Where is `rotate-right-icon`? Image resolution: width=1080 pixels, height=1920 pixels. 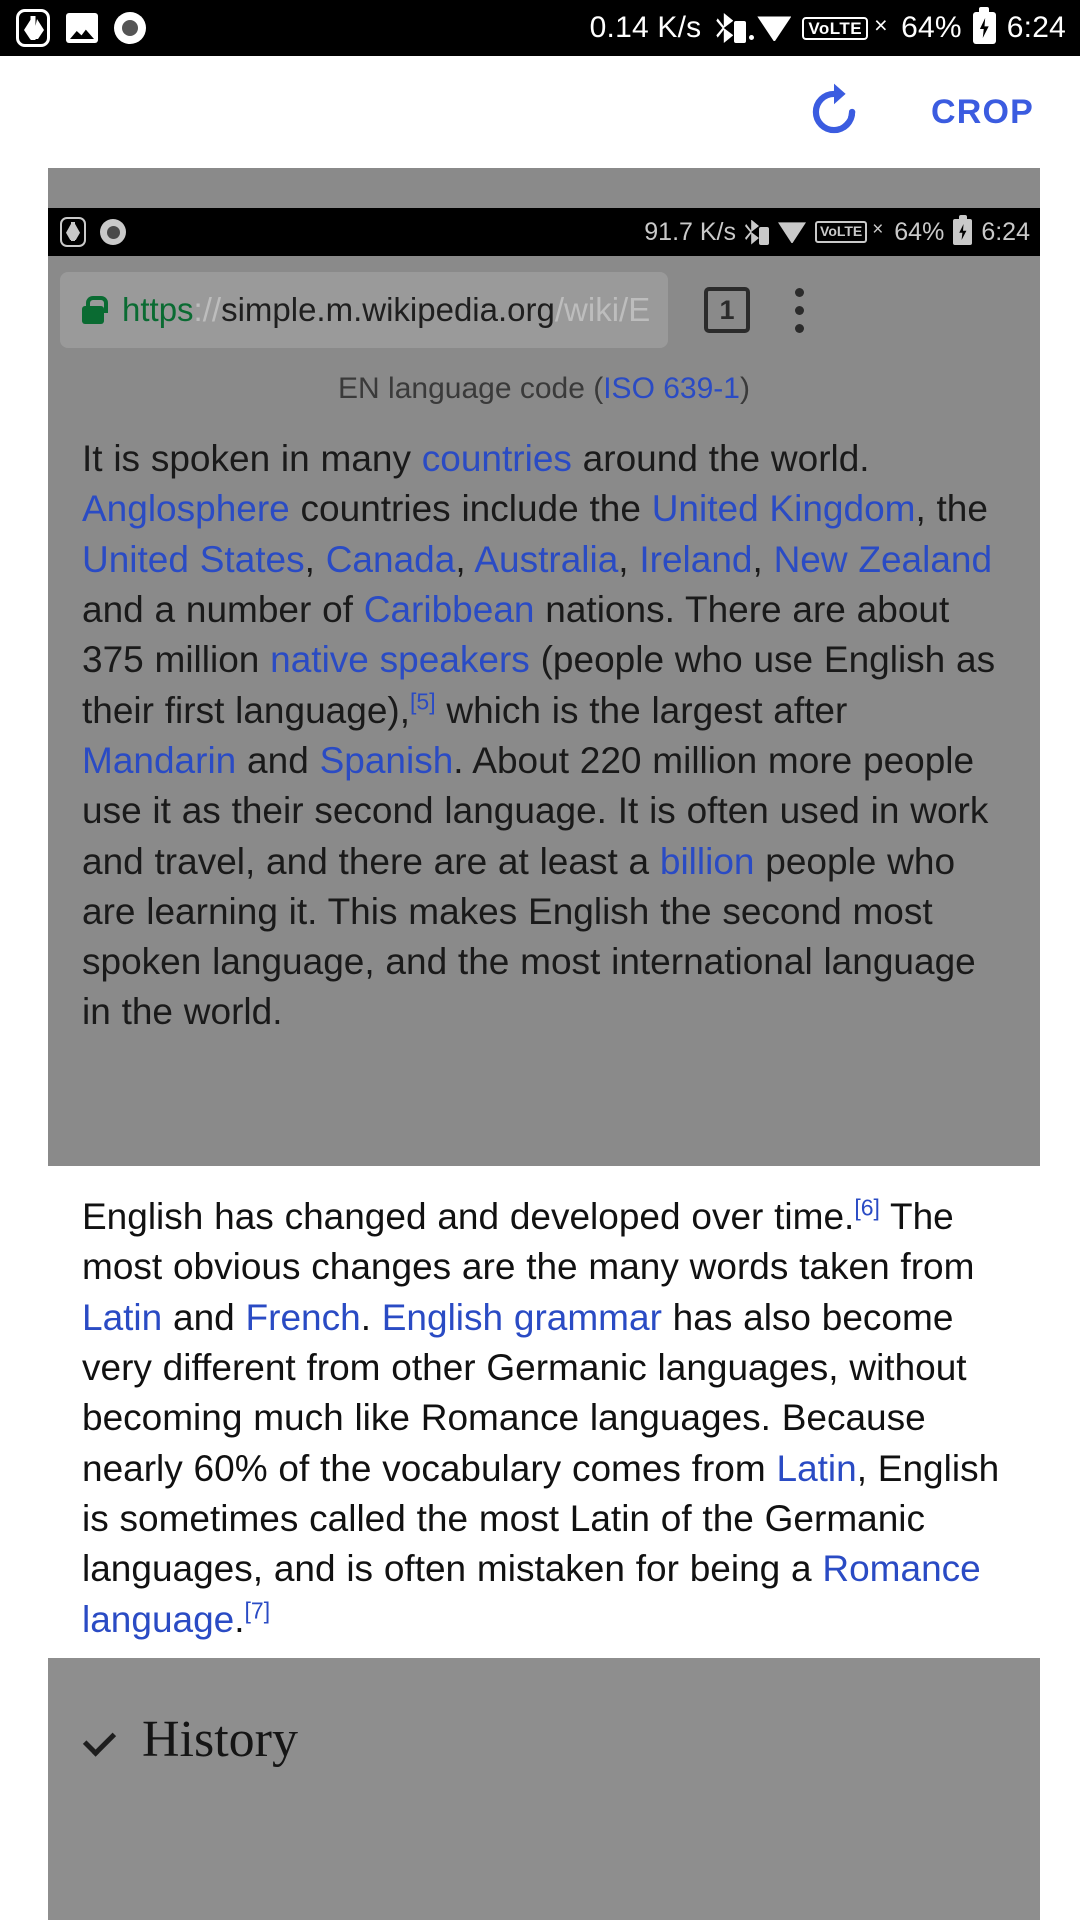 rotate-right-icon is located at coordinates (834, 112).